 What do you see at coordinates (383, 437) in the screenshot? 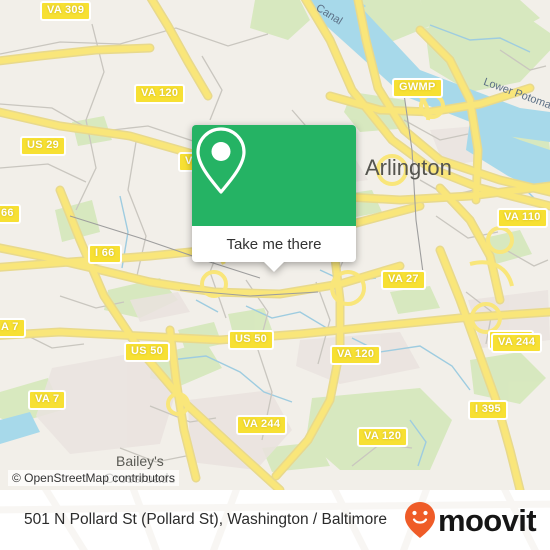
I see `shield-va-120-south: VA 120` at bounding box center [383, 437].